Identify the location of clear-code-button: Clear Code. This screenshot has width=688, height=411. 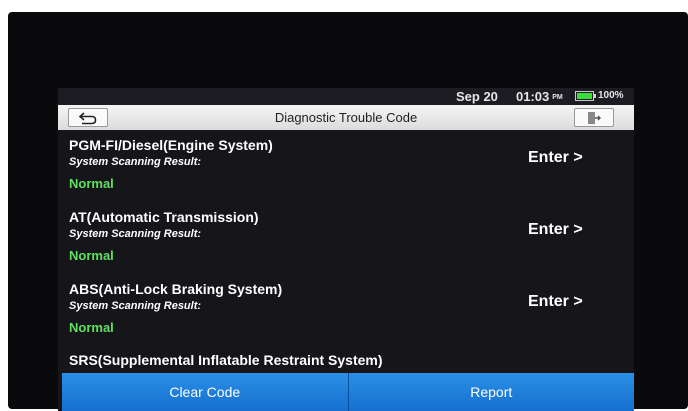
(205, 392).